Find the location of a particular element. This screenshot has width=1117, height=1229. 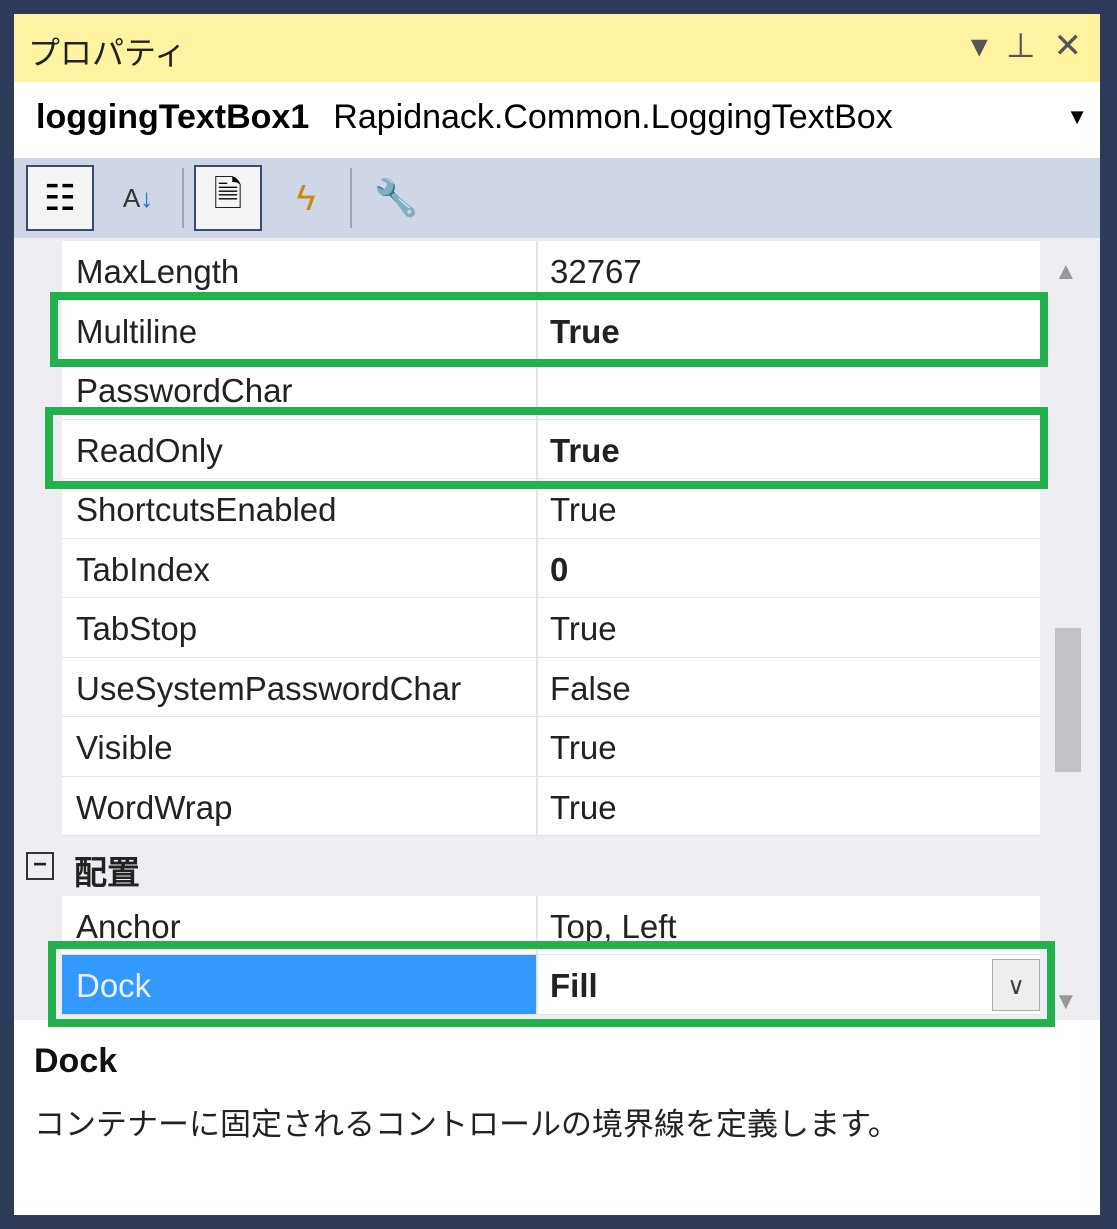

property-name: WordWrap is located at coordinates (300, 806).